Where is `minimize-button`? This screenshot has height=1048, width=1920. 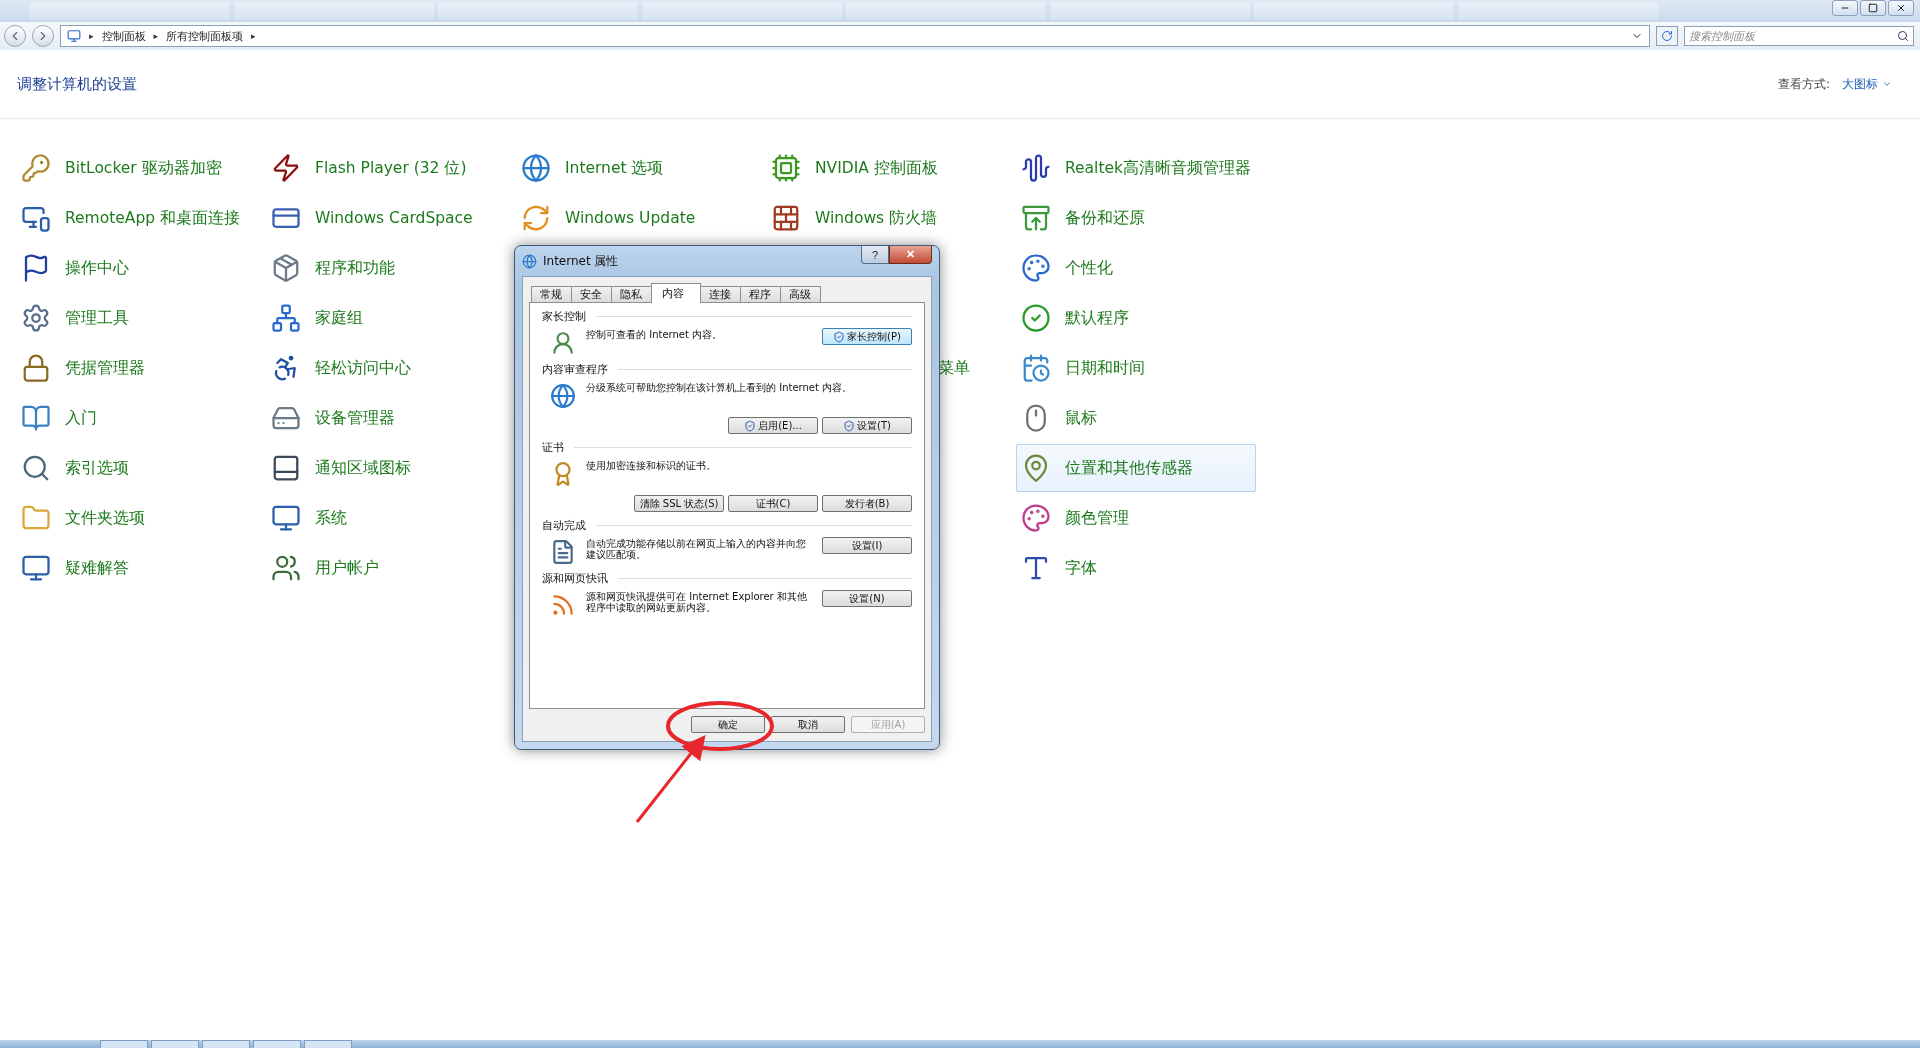
minimize-button is located at coordinates (1845, 8).